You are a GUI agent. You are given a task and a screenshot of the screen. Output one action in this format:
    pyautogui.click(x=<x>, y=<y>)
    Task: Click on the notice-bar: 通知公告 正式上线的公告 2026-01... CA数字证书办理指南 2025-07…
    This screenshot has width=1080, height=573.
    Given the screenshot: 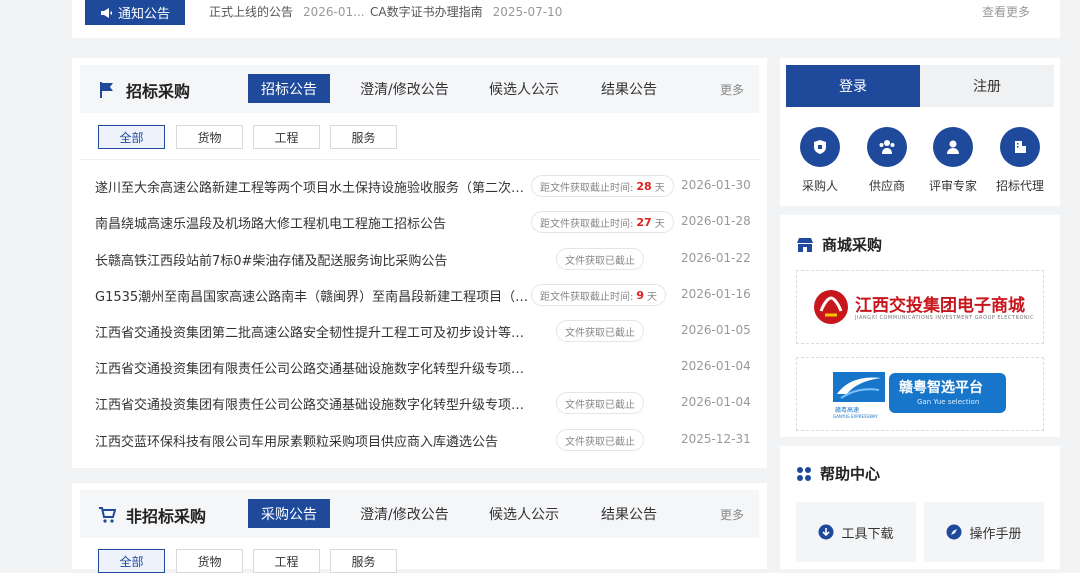 What is the action you would take?
    pyautogui.click(x=566, y=19)
    